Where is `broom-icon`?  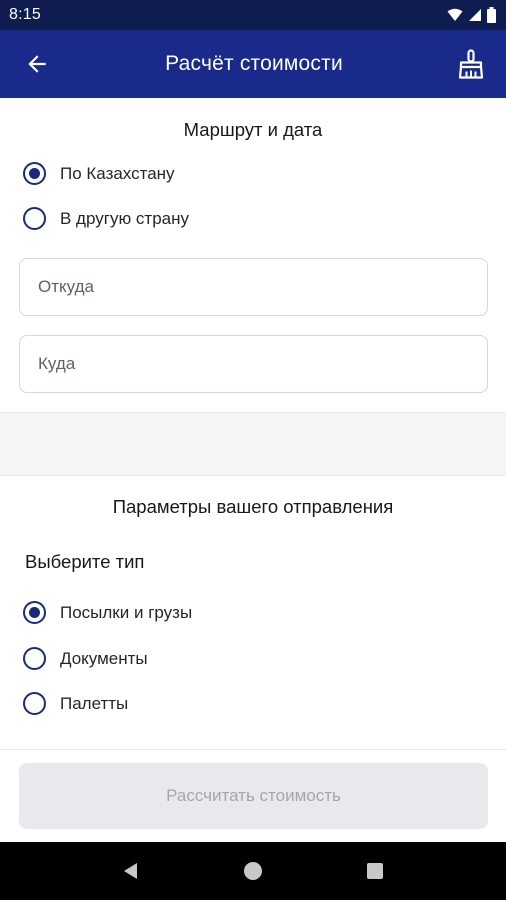
broom-icon is located at coordinates (471, 64).